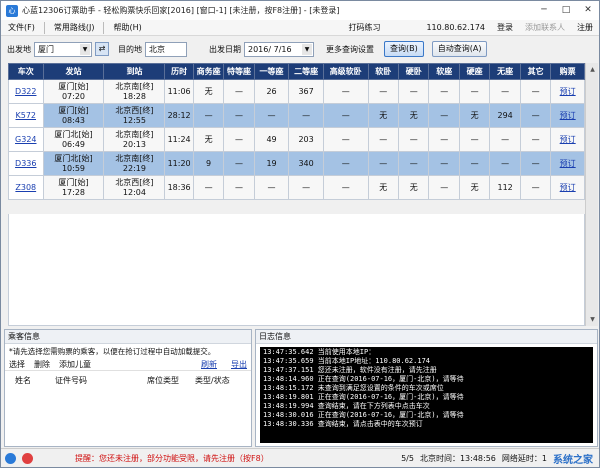  I want to click on to-station: 北京西[终], so click(134, 110).